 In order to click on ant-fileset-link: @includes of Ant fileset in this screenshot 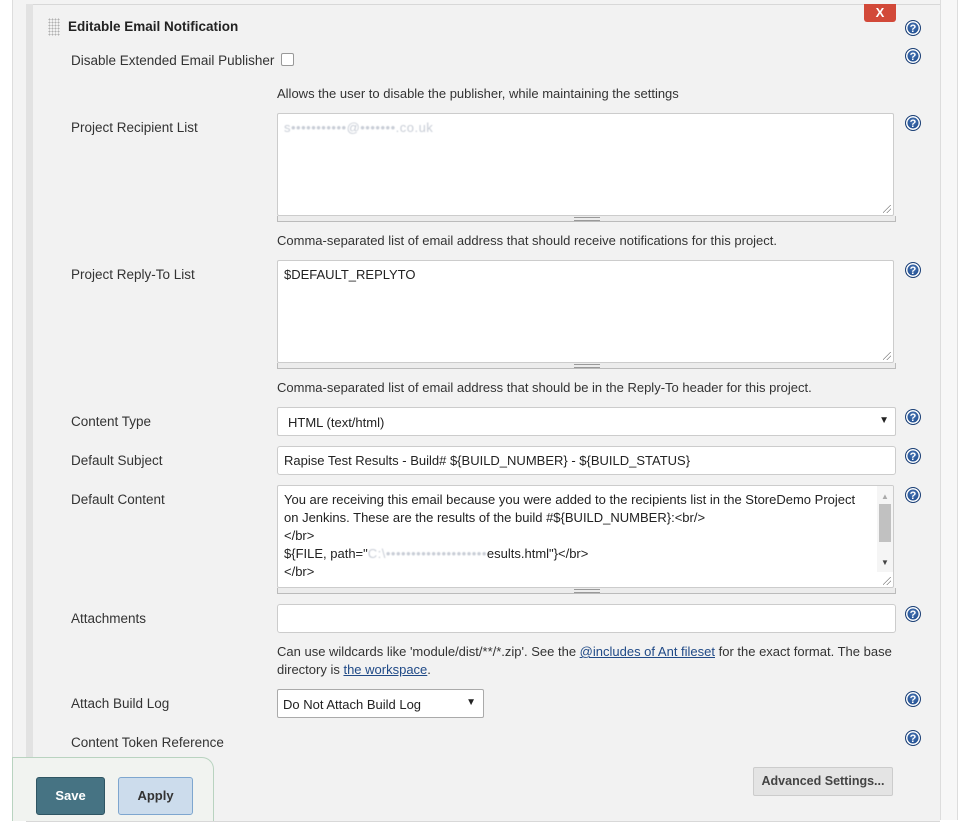, I will do `click(647, 651)`.